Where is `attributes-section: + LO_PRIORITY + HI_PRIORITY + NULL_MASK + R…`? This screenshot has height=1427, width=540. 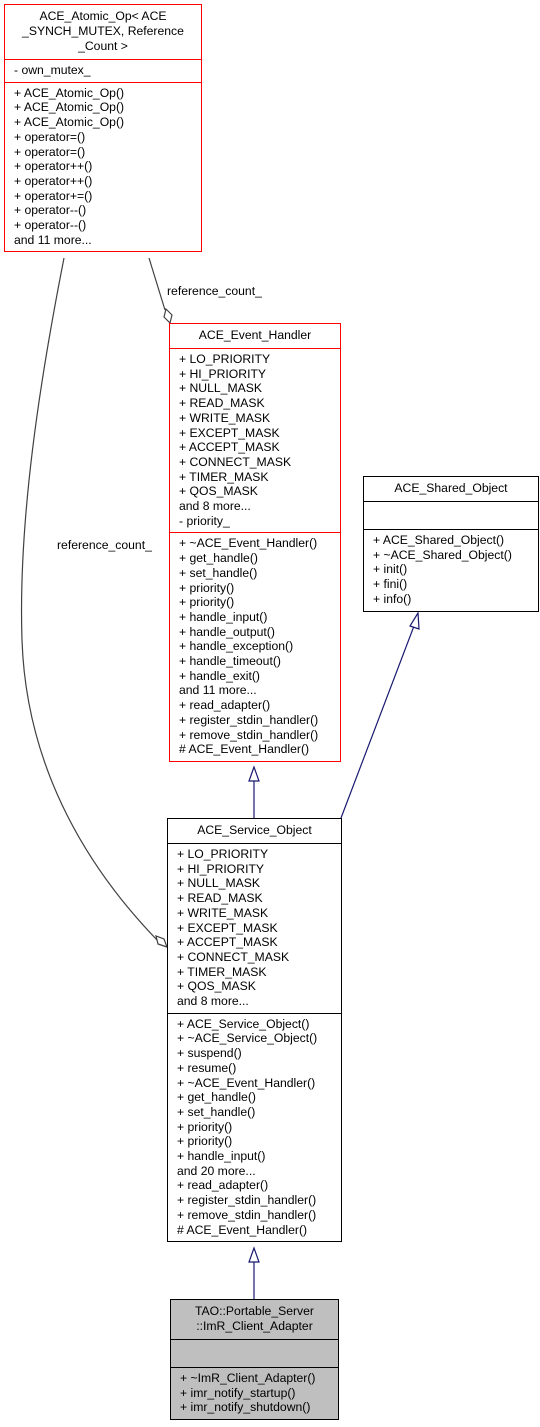
attributes-section: + LO_PRIORITY + HI_PRIORITY + NULL_MASK + R… is located at coordinates (254, 928).